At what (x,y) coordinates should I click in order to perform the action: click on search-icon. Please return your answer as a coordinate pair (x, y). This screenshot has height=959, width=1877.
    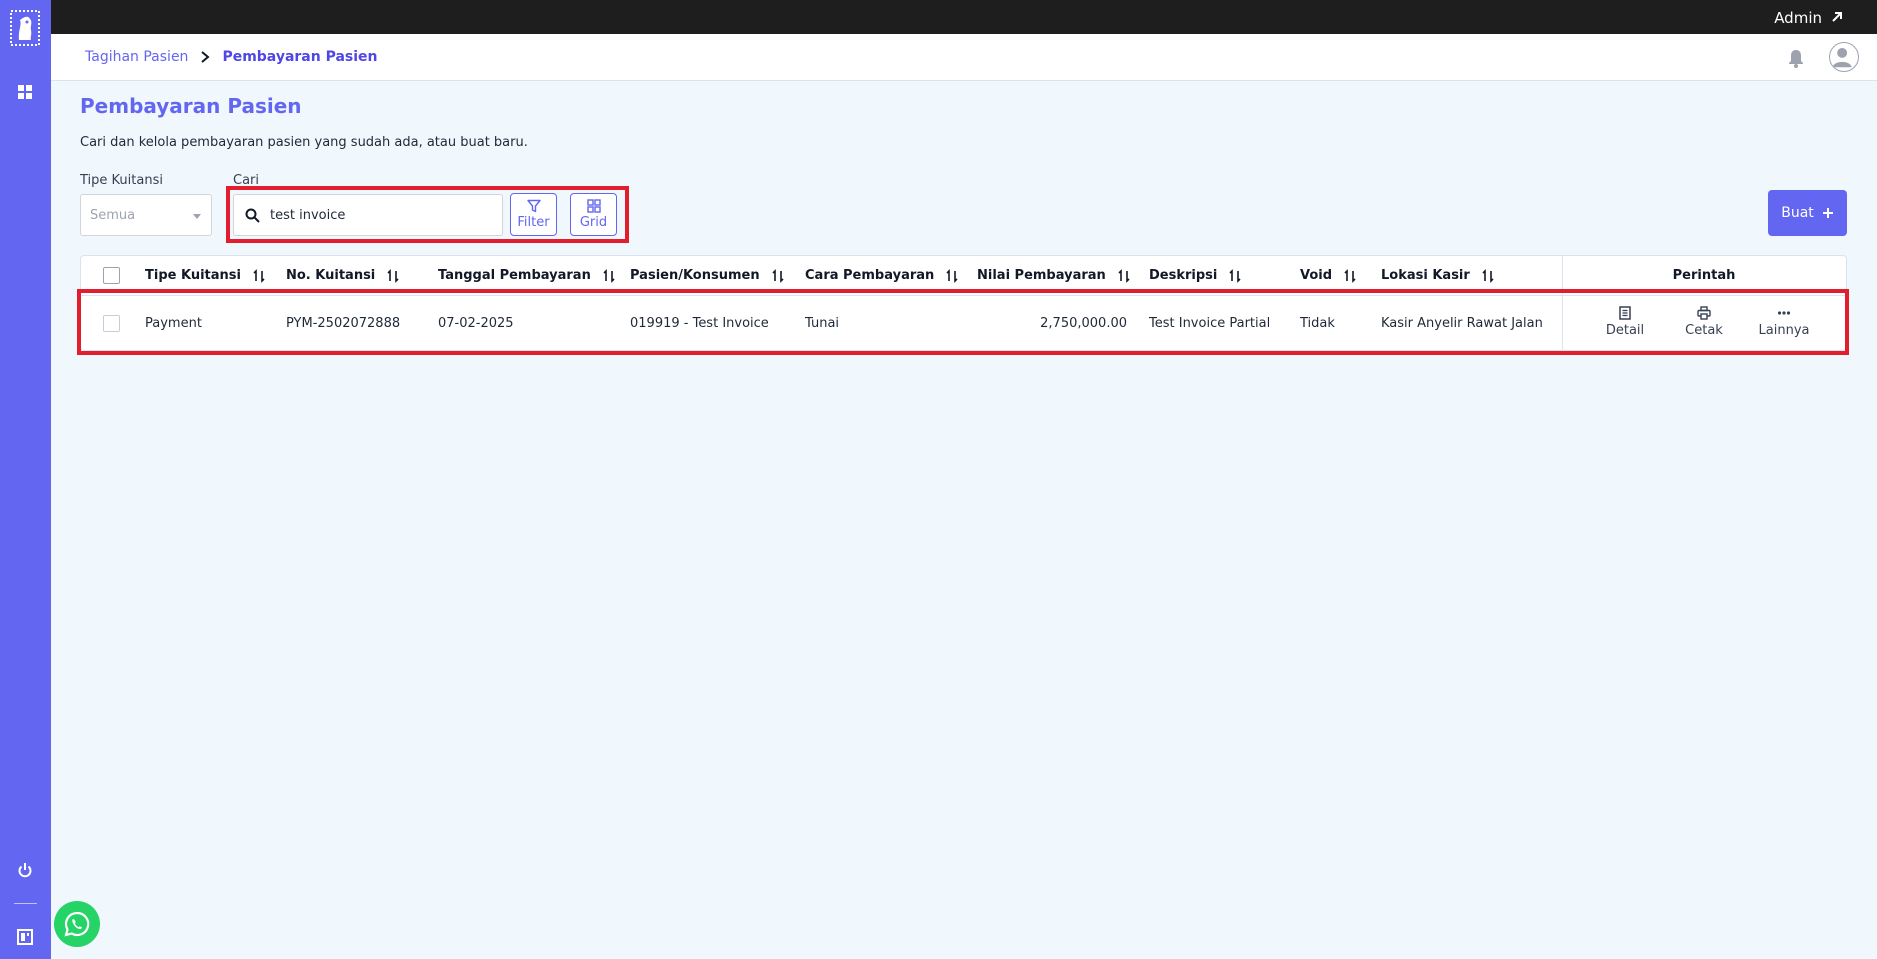
    Looking at the image, I should click on (252, 215).